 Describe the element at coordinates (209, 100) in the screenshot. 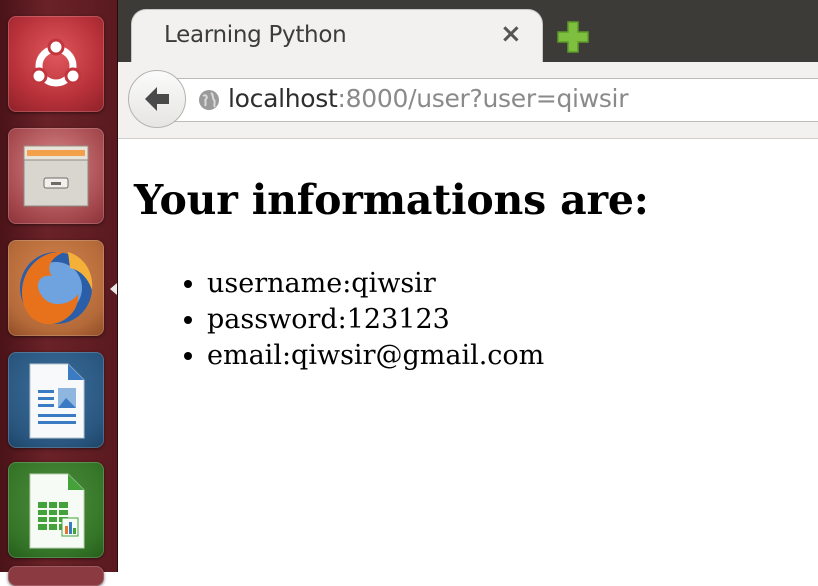

I see `globe-icon` at that location.